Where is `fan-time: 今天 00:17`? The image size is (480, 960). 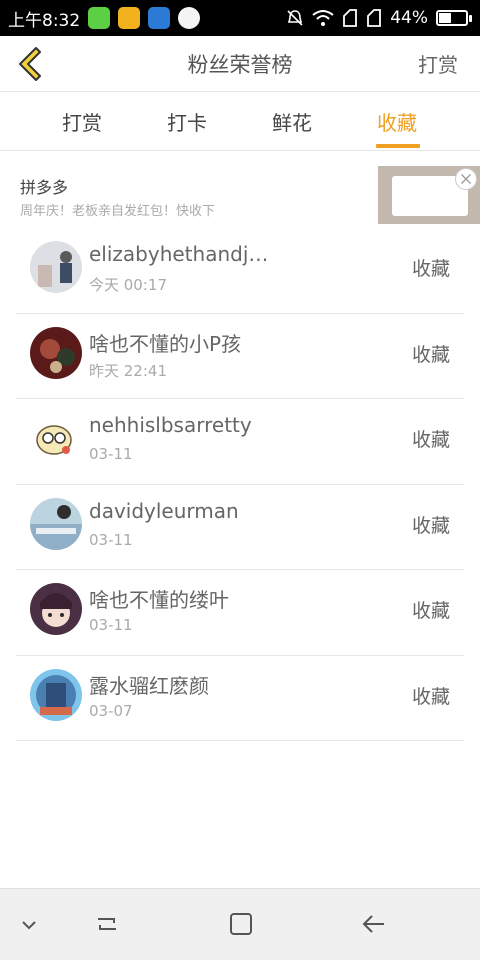 fan-time: 今天 00:17 is located at coordinates (128, 285).